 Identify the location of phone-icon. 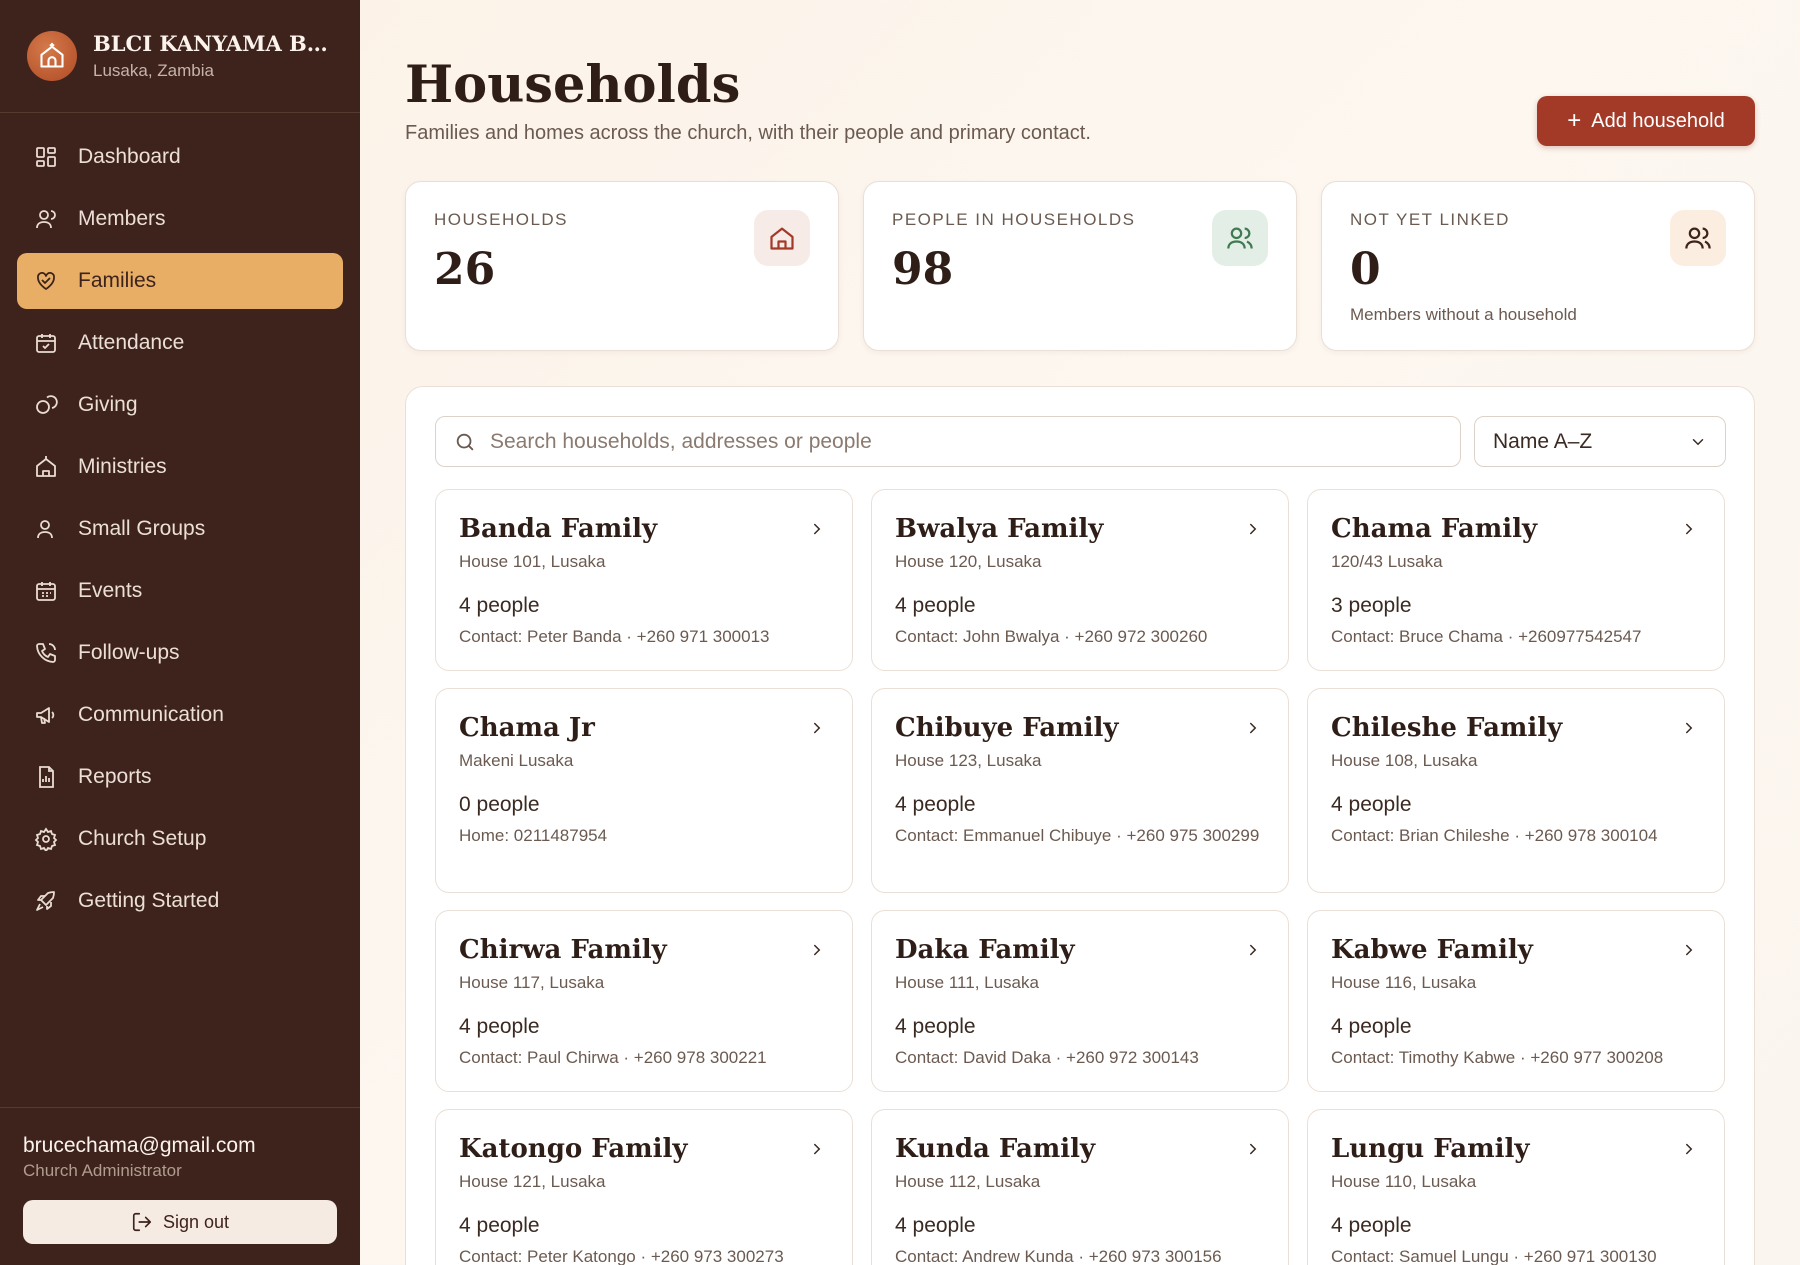
(46, 653).